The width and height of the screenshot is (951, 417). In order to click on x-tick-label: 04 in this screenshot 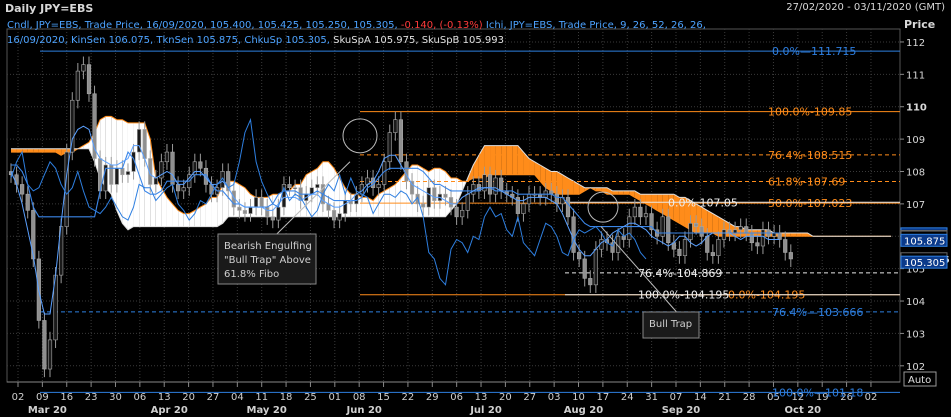, I will do `click(237, 397)`.